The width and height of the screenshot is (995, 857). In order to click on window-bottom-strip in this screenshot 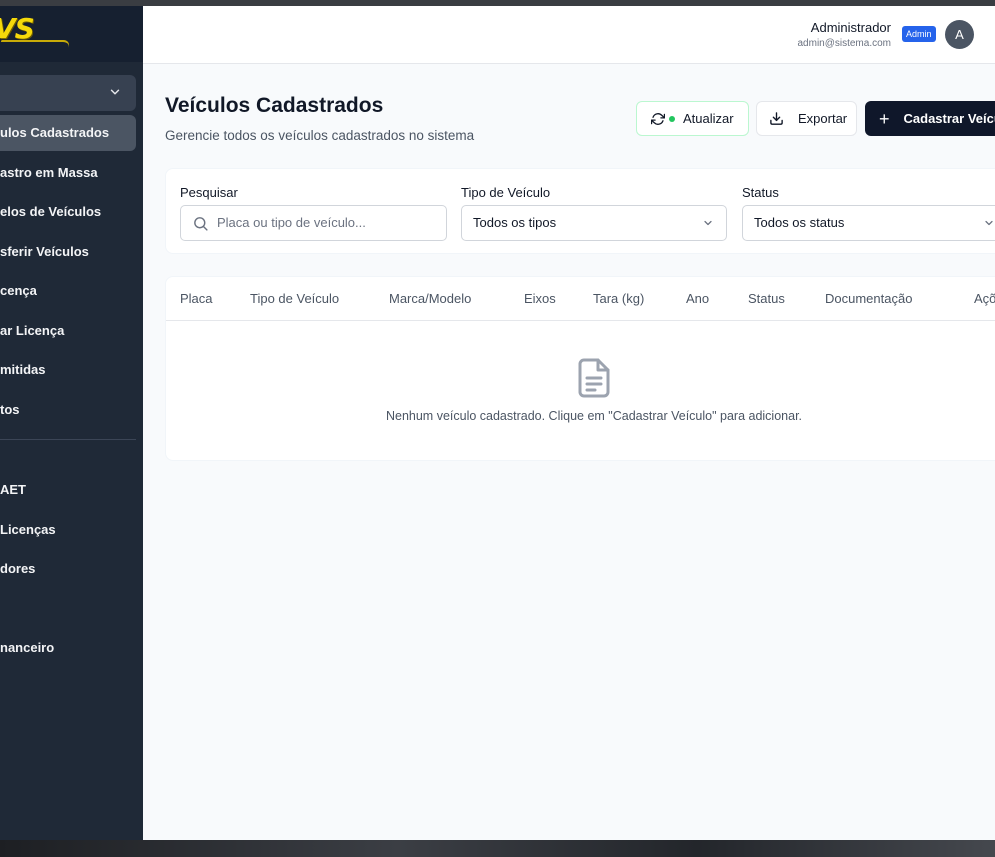, I will do `click(497, 848)`.